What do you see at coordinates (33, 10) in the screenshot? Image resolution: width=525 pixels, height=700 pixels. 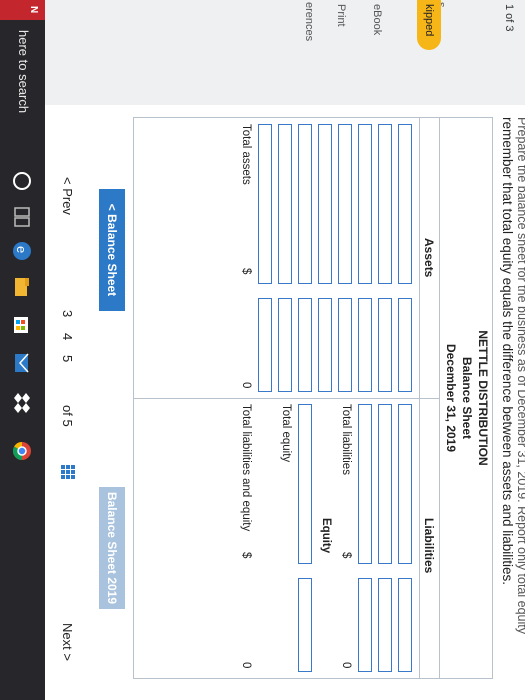 I see `start-label: N` at bounding box center [33, 10].